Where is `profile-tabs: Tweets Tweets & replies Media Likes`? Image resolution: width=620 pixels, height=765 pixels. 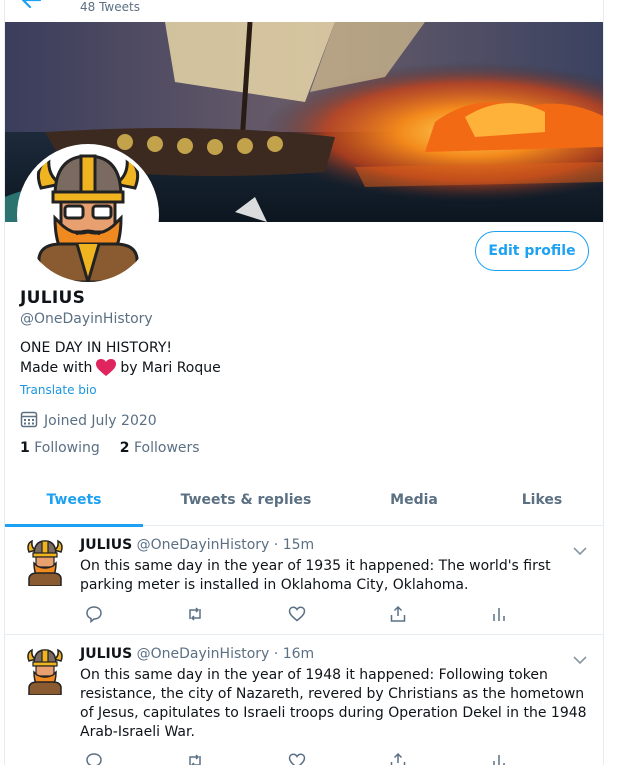
profile-tabs: Tweets Tweets & replies Media Likes is located at coordinates (304, 500).